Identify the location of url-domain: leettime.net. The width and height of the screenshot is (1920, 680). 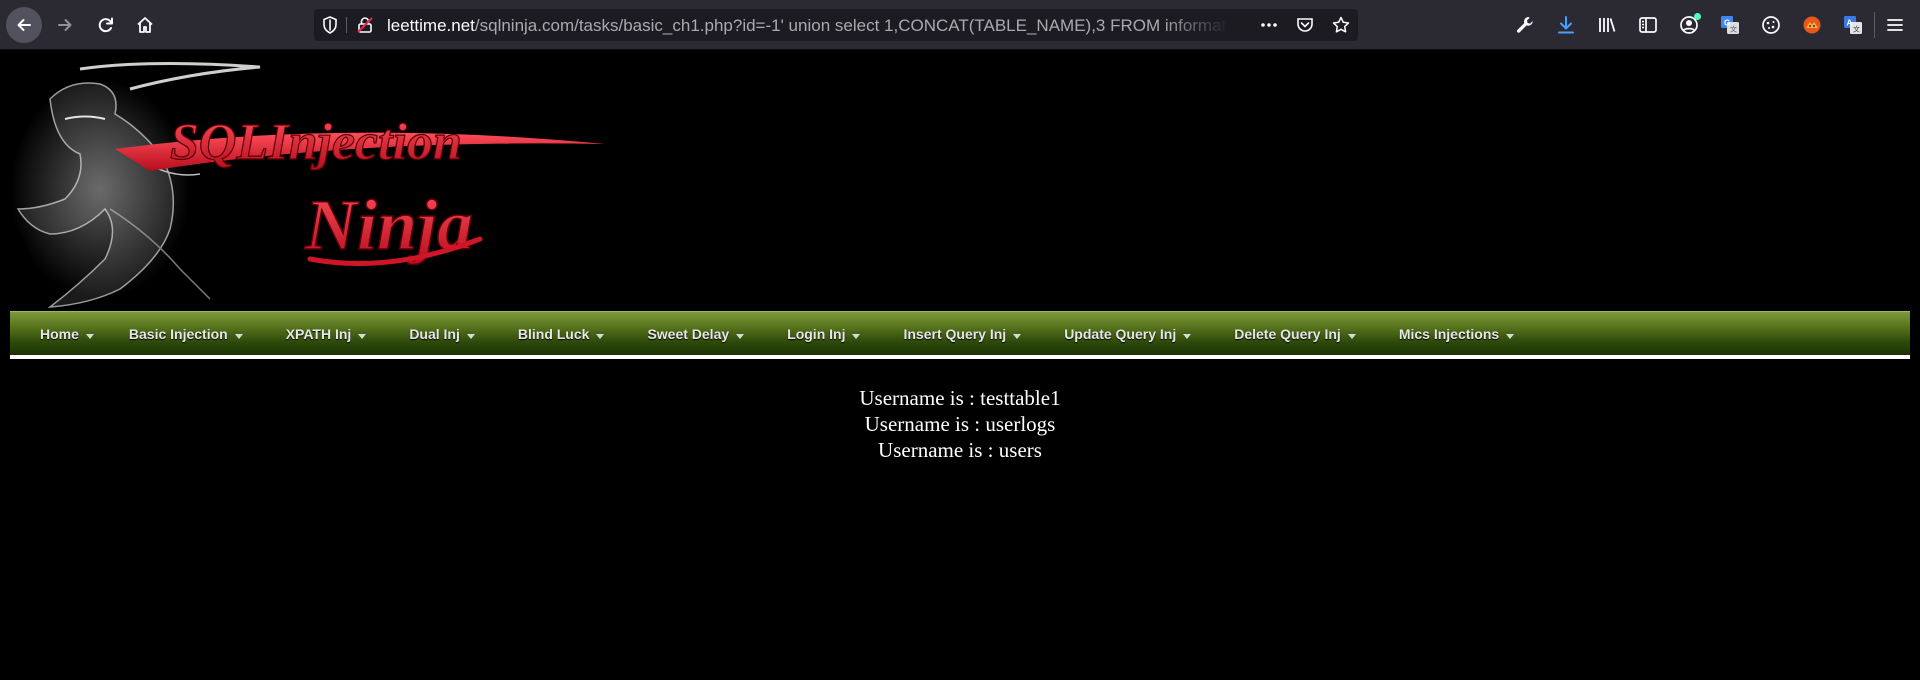
(431, 25).